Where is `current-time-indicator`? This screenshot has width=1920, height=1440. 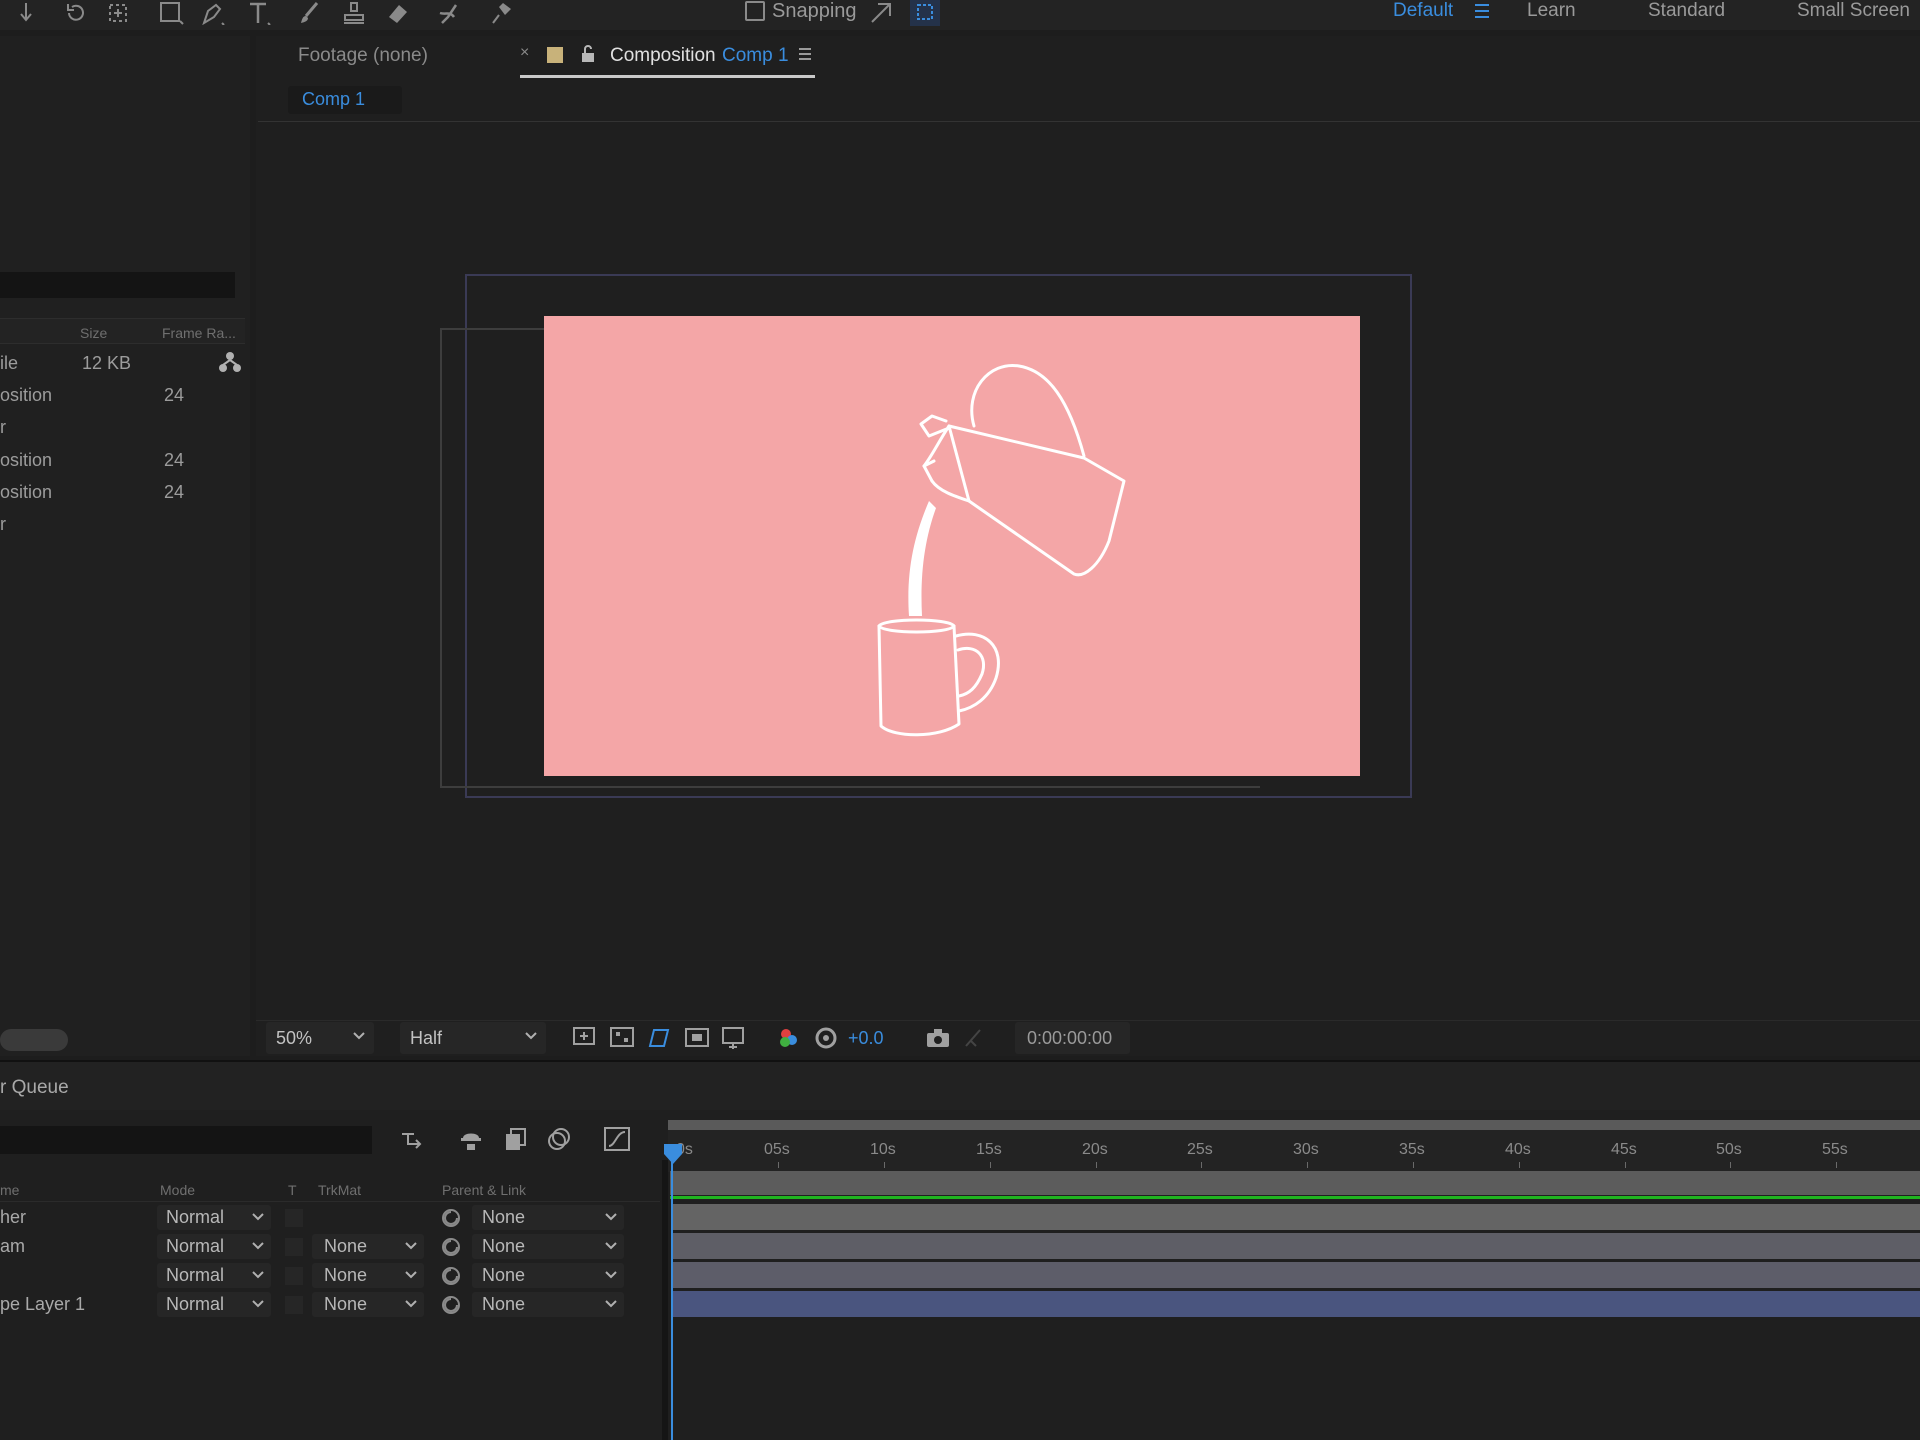 current-time-indicator is located at coordinates (672, 1295).